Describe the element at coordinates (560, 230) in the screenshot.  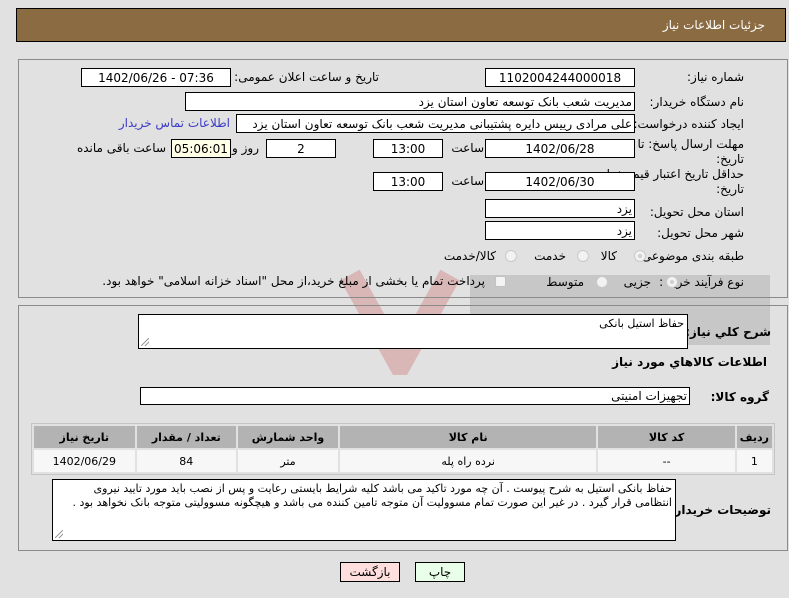
I see `delivery-city-field: یزد` at that location.